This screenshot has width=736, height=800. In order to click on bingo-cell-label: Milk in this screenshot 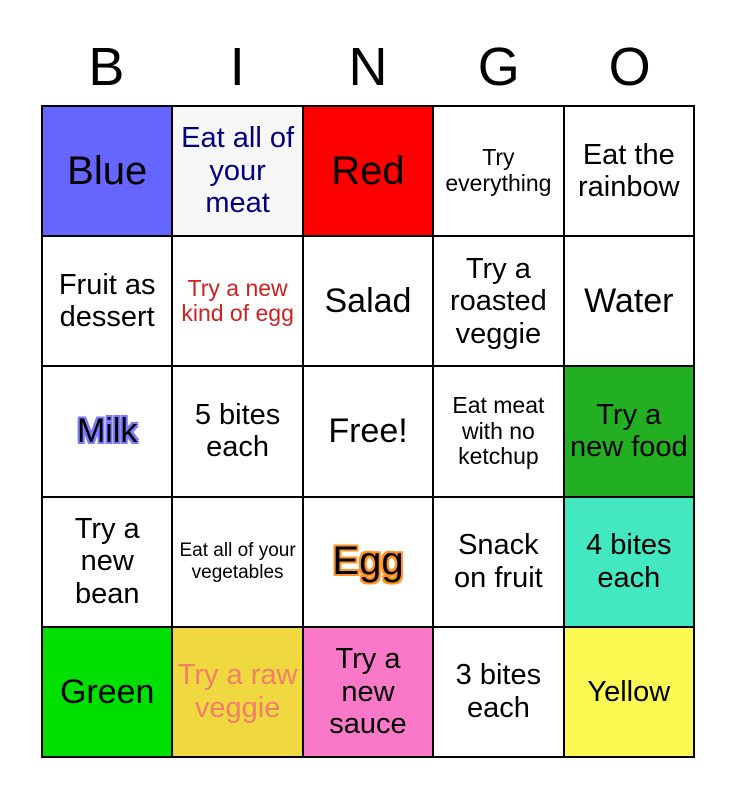, I will do `click(107, 431)`.